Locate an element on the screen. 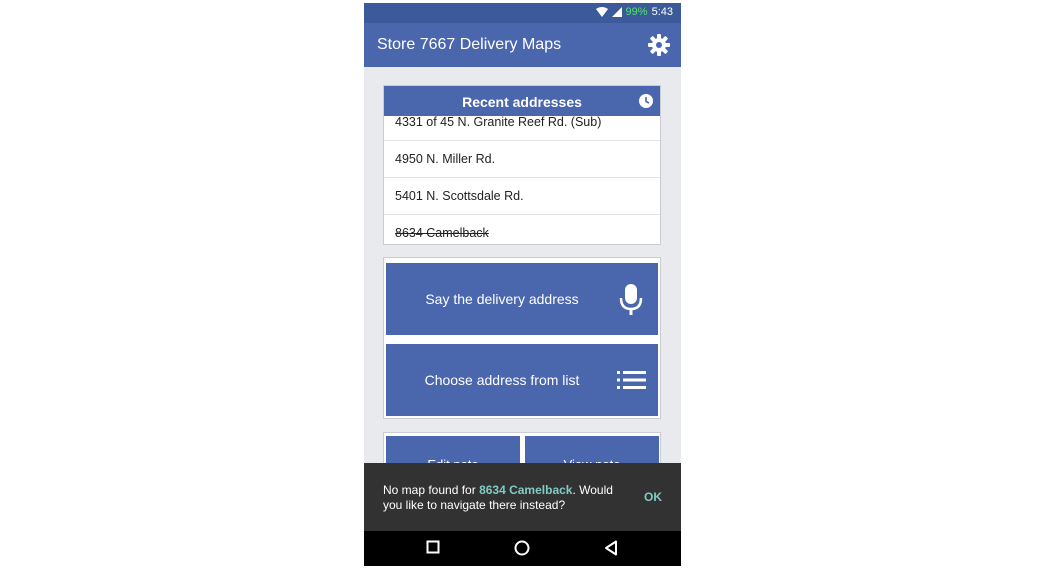 Image resolution: width=1050 pixels, height=569 pixels. list-item: 8634 Camelback is located at coordinates (522, 229).